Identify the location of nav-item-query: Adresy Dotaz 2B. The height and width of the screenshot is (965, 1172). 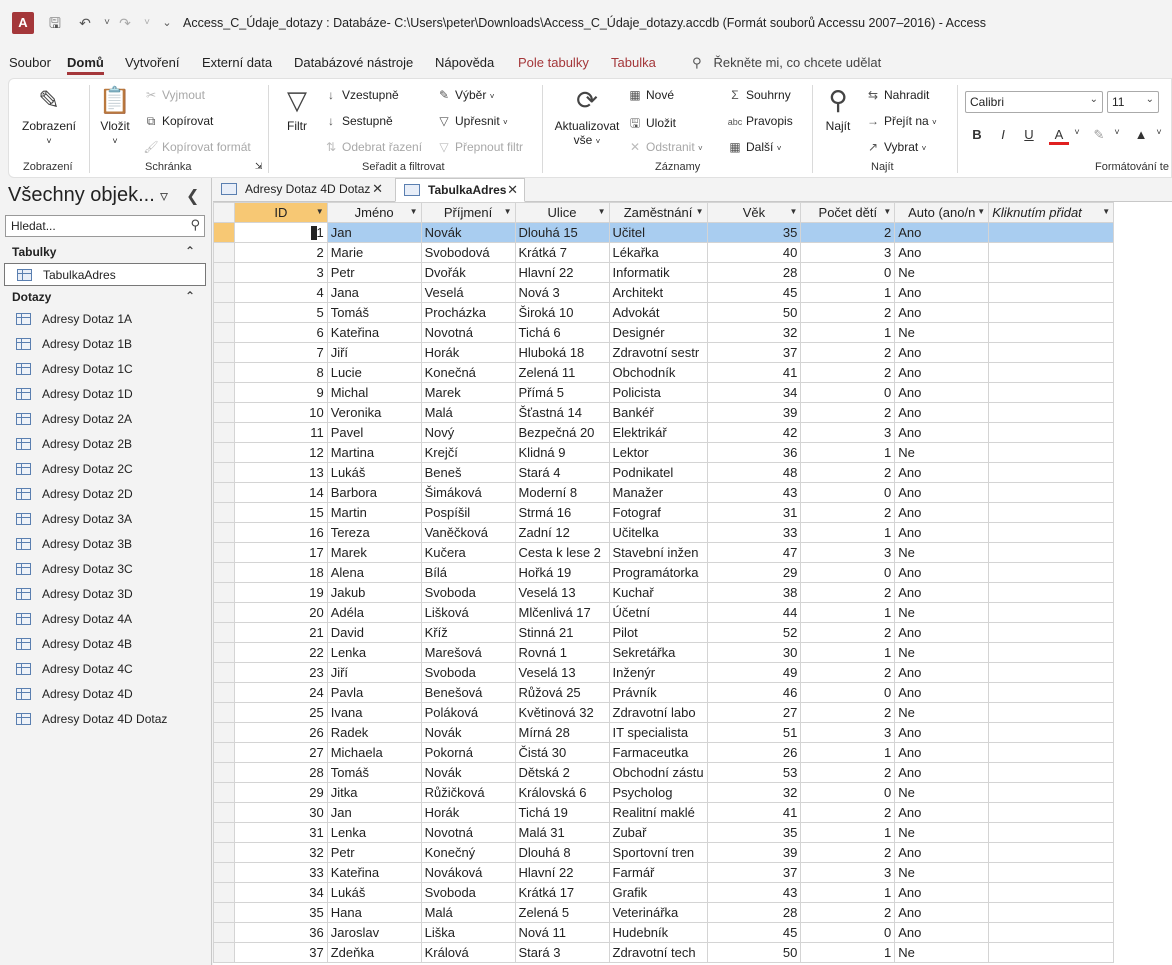
(105, 444).